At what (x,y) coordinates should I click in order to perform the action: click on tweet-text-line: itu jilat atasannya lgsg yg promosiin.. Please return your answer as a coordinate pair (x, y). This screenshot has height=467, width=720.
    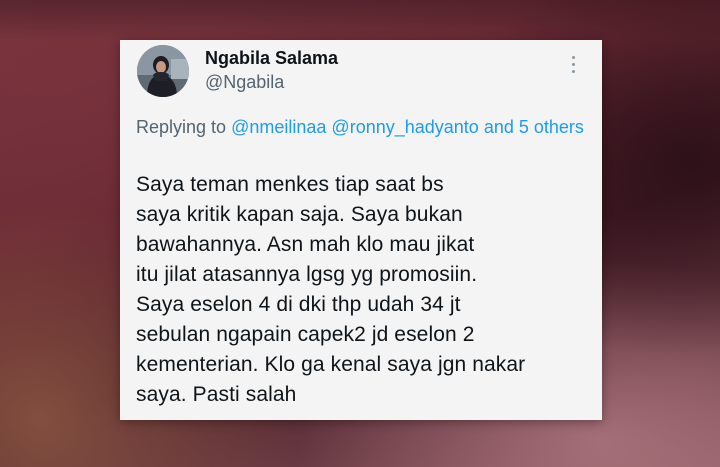
    Looking at the image, I should click on (307, 274).